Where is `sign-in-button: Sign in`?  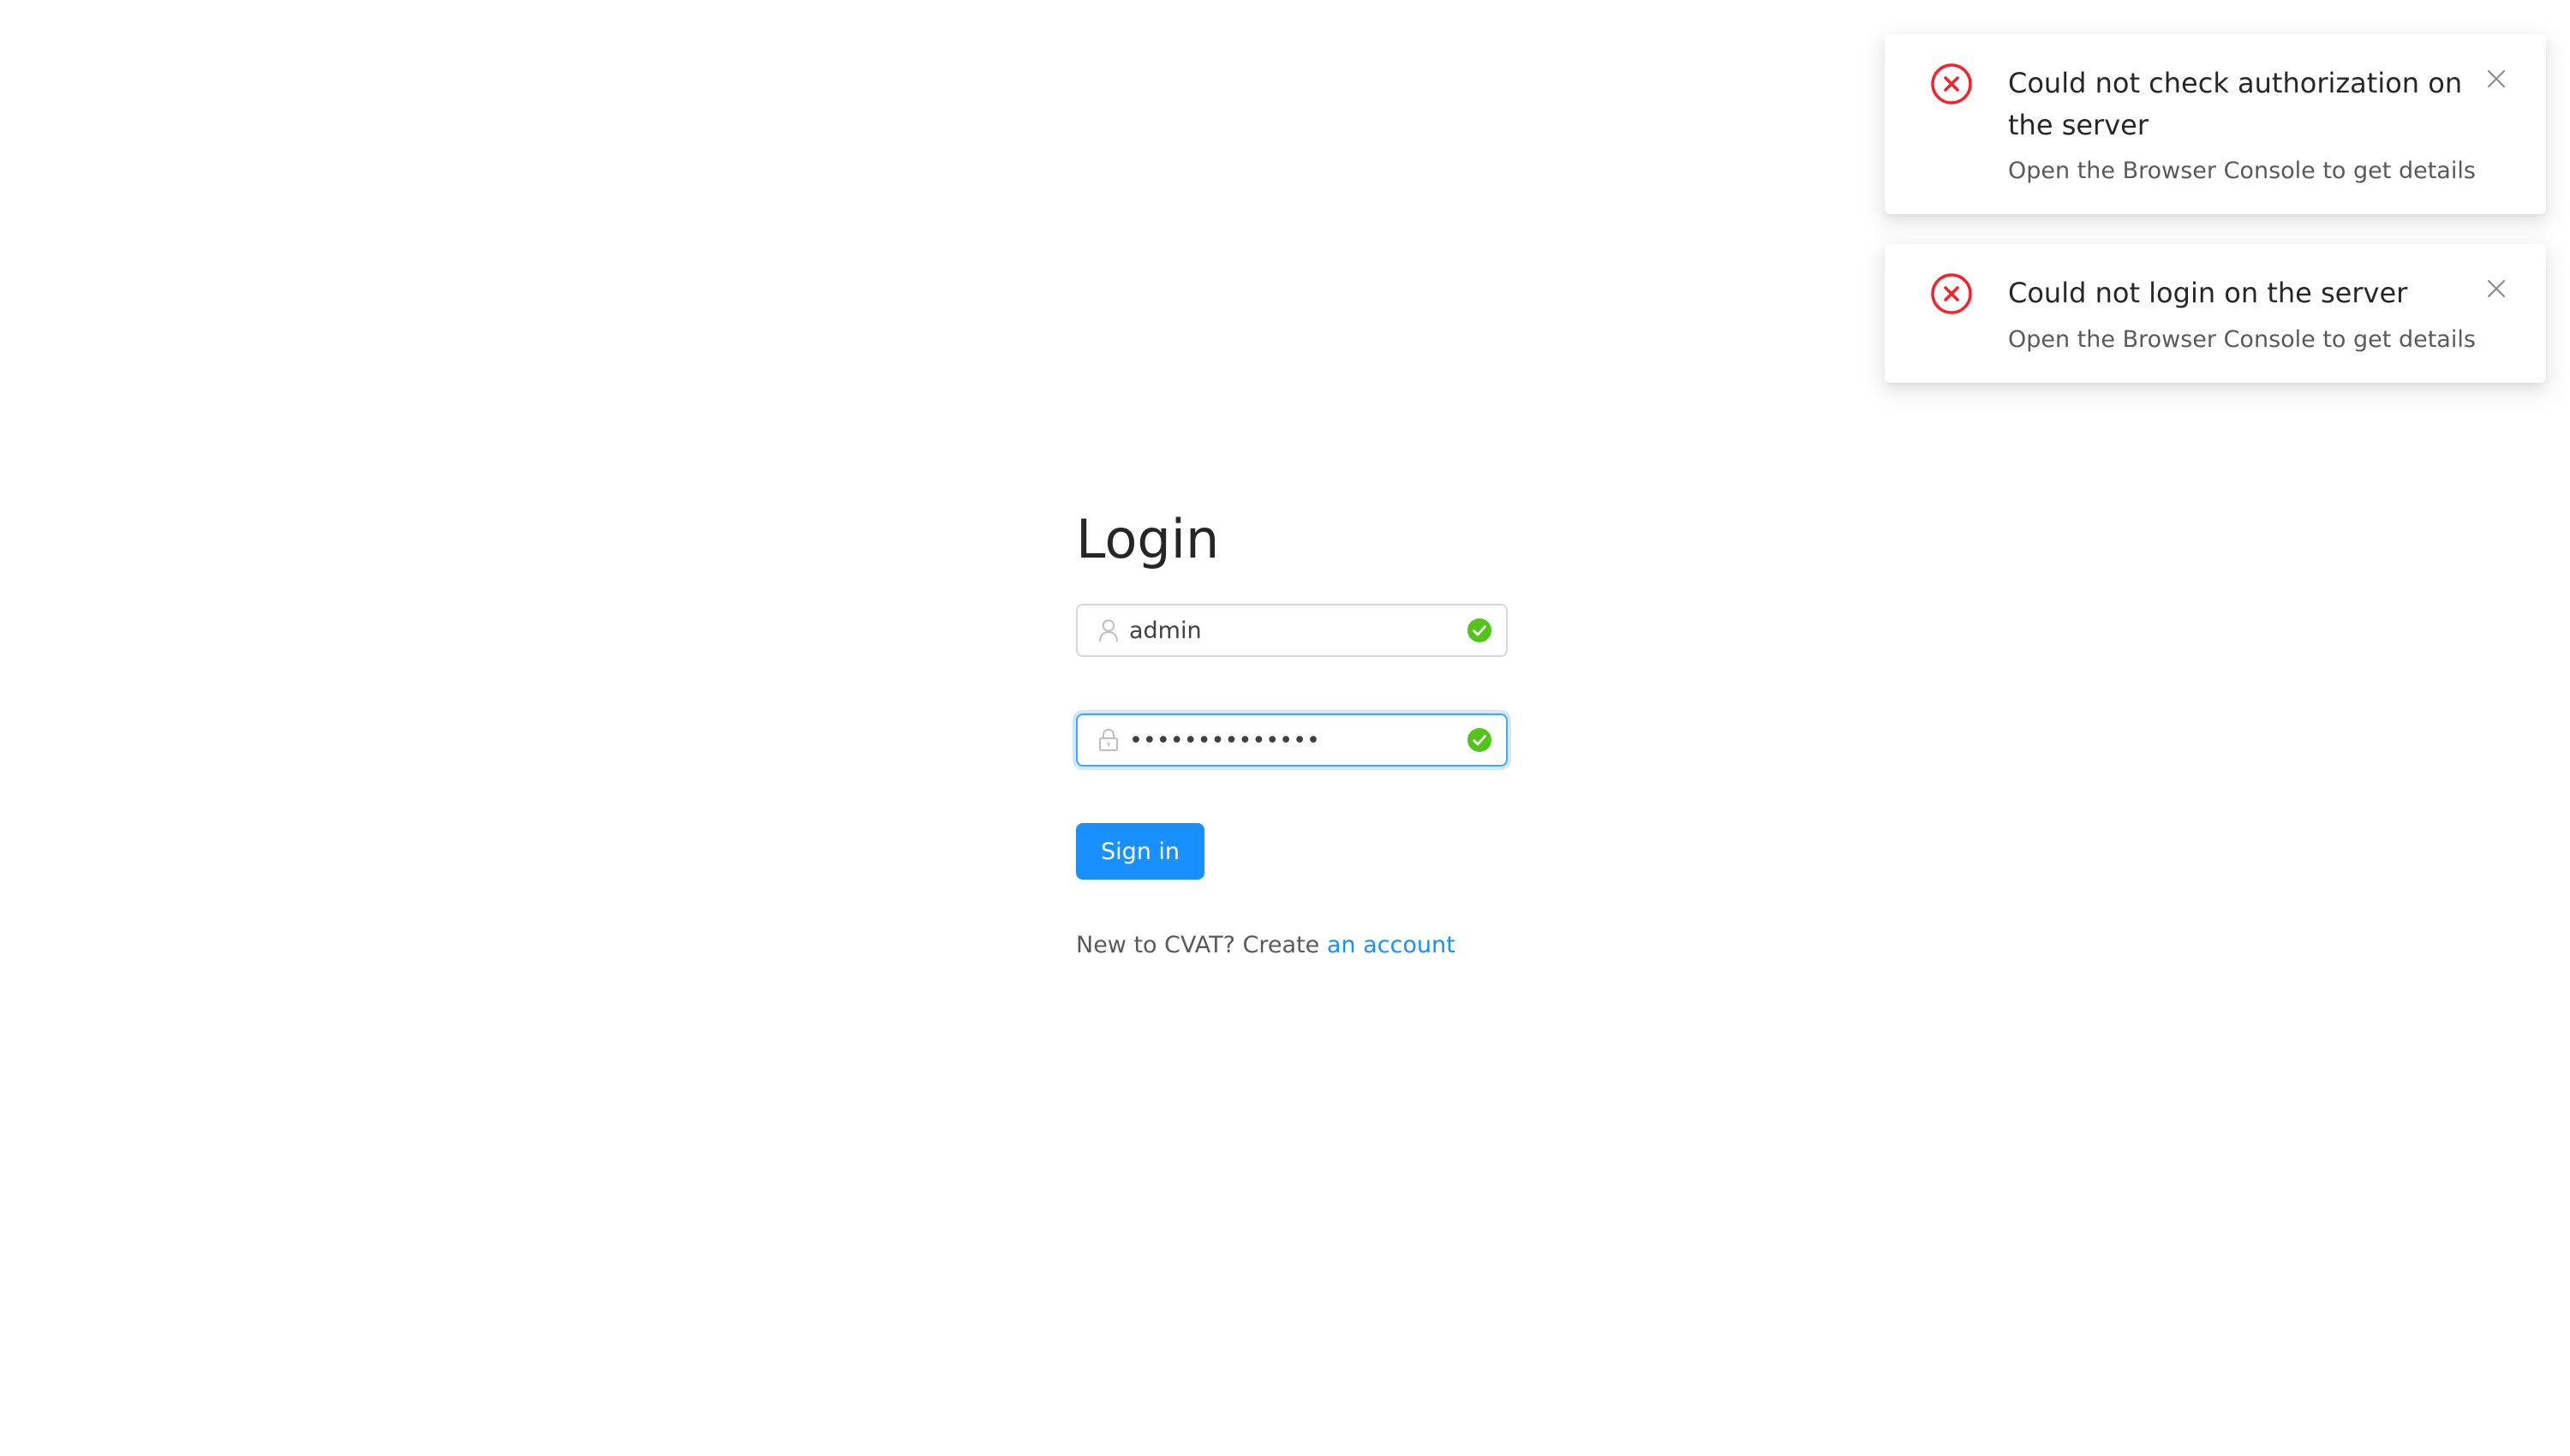 sign-in-button: Sign in is located at coordinates (1140, 852).